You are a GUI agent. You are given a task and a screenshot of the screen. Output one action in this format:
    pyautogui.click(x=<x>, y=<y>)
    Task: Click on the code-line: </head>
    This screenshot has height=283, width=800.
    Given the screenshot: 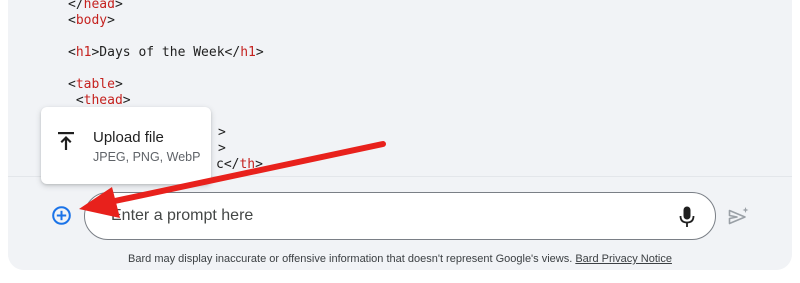 What is the action you would take?
    pyautogui.click(x=95, y=6)
    